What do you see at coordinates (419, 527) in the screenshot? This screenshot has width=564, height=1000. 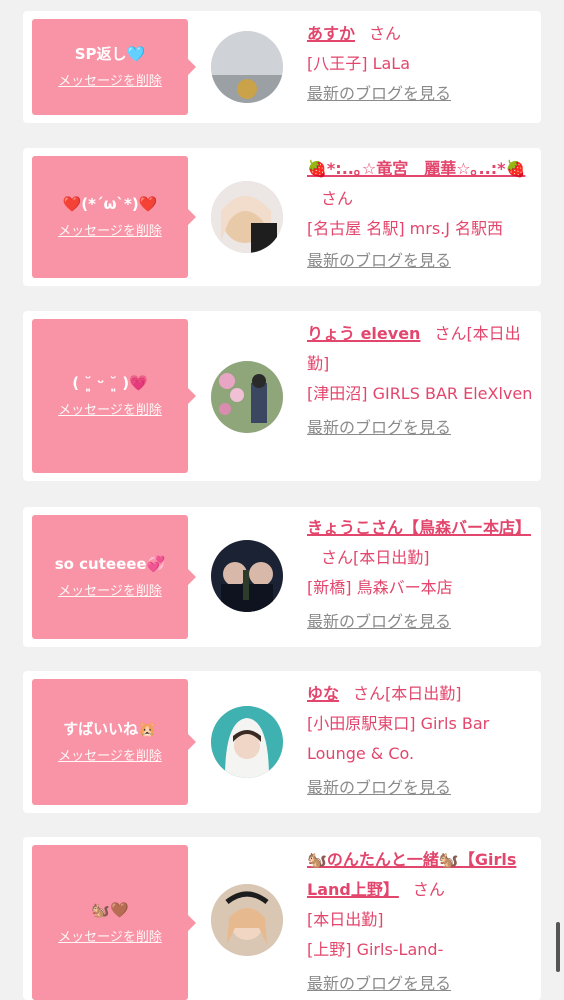 I see `user-name-link: きょうこさん【鳥森バー本店】` at bounding box center [419, 527].